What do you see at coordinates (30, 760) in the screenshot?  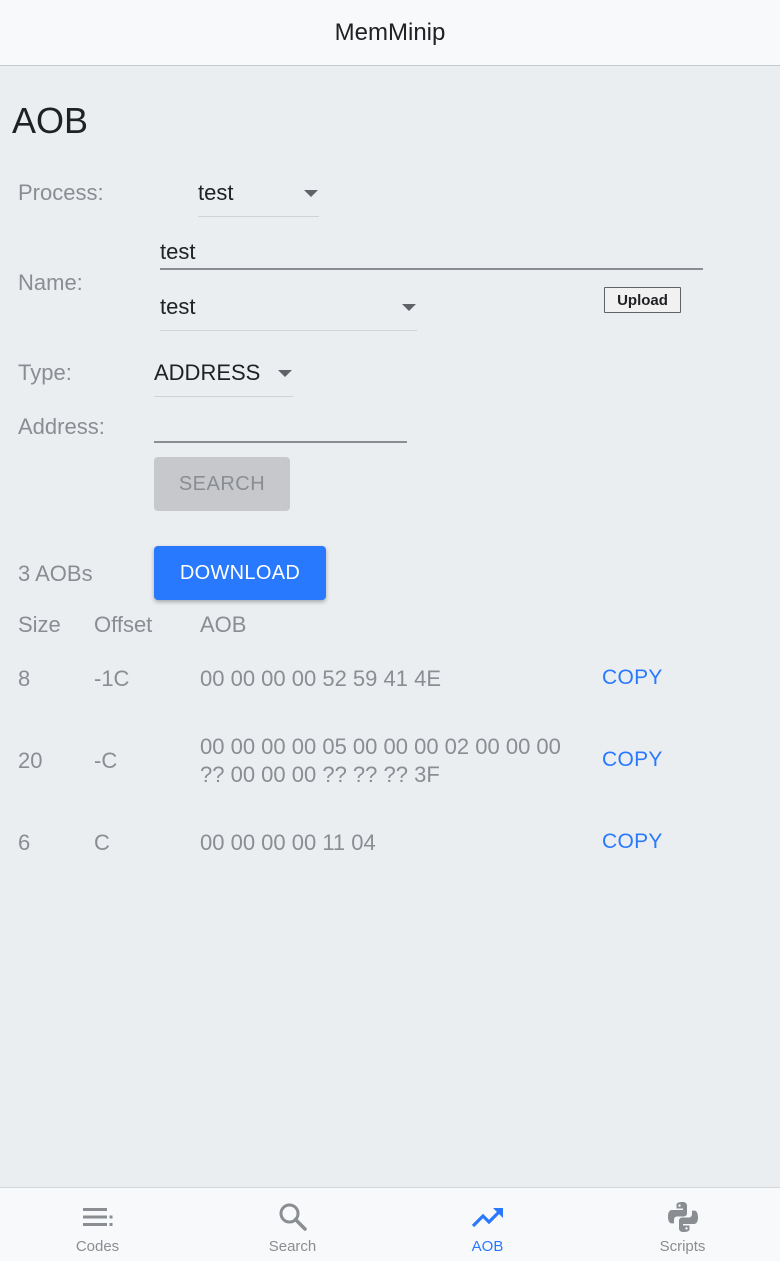 I see `row-size: 20` at bounding box center [30, 760].